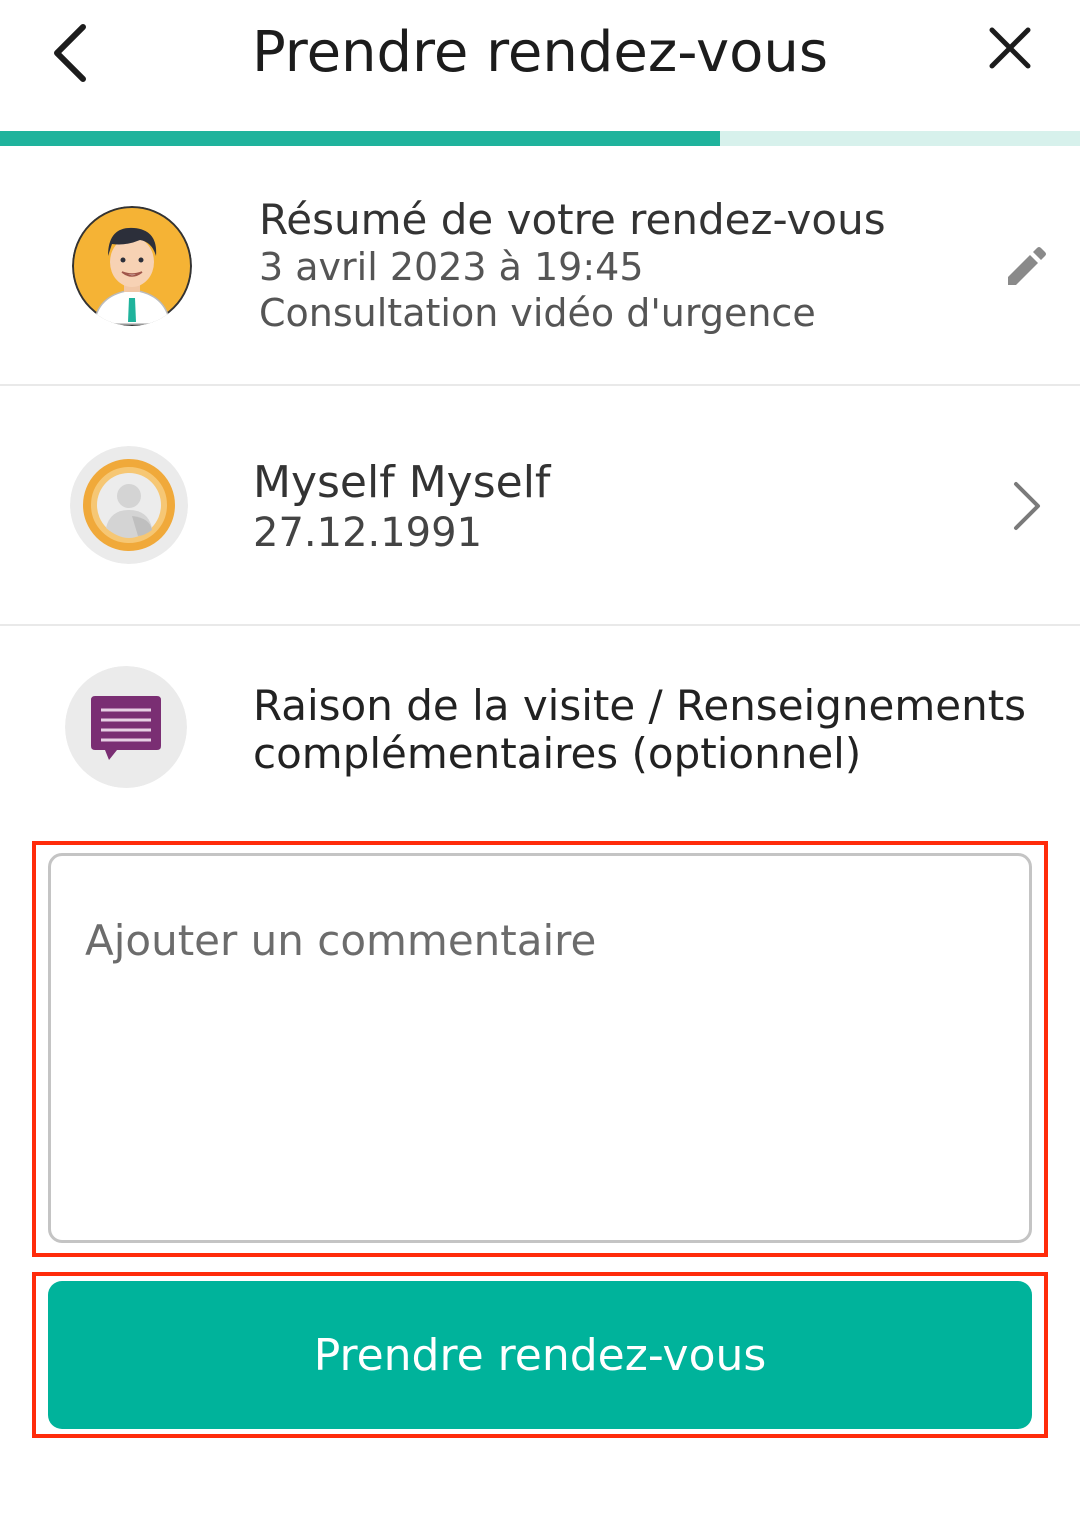 This screenshot has width=1080, height=1519. Describe the element at coordinates (402, 482) in the screenshot. I see `patient-name: Myself Myself` at that location.